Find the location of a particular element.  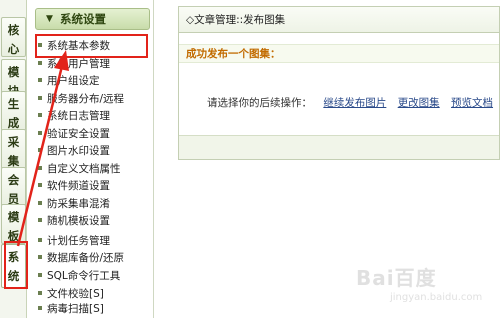

continue-publish-link: 继续发布图片 is located at coordinates (354, 103).